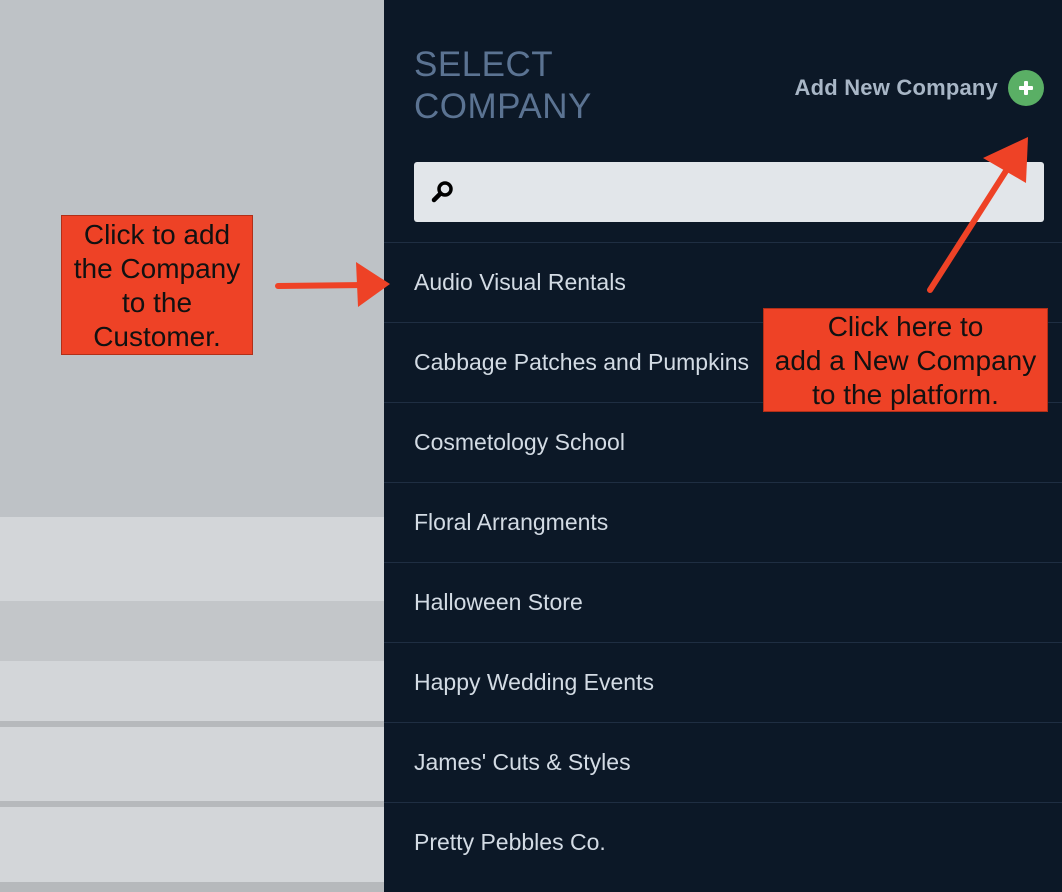 The width and height of the screenshot is (1062, 892). I want to click on add-new-company-label: Add New Company, so click(896, 87).